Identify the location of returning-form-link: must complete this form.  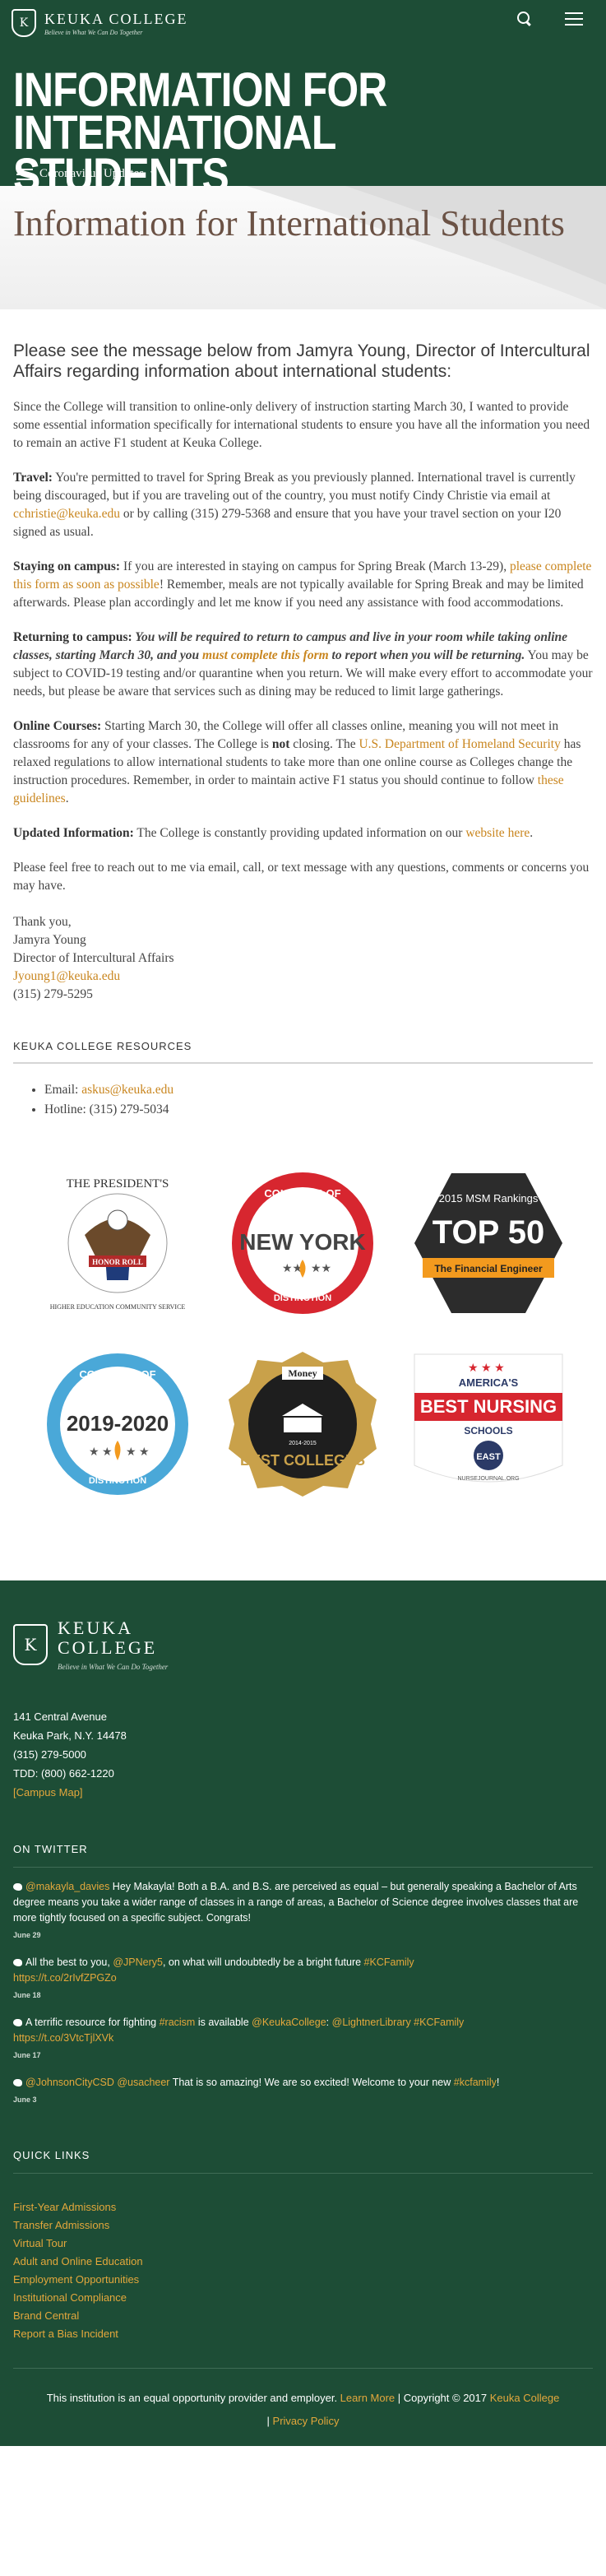
(265, 655).